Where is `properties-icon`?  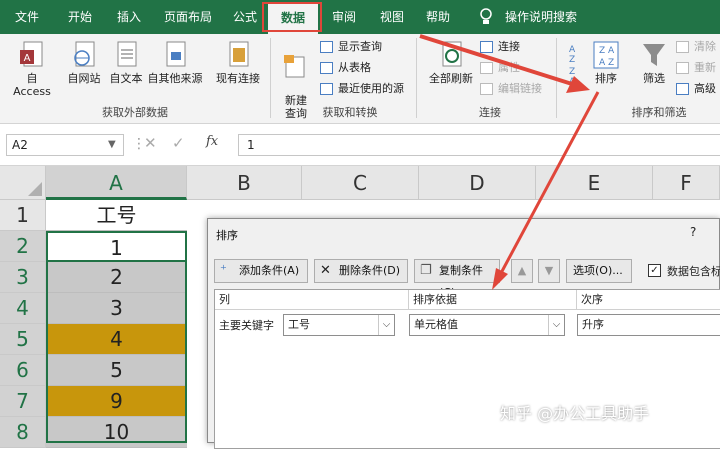
properties-icon is located at coordinates (486, 68).